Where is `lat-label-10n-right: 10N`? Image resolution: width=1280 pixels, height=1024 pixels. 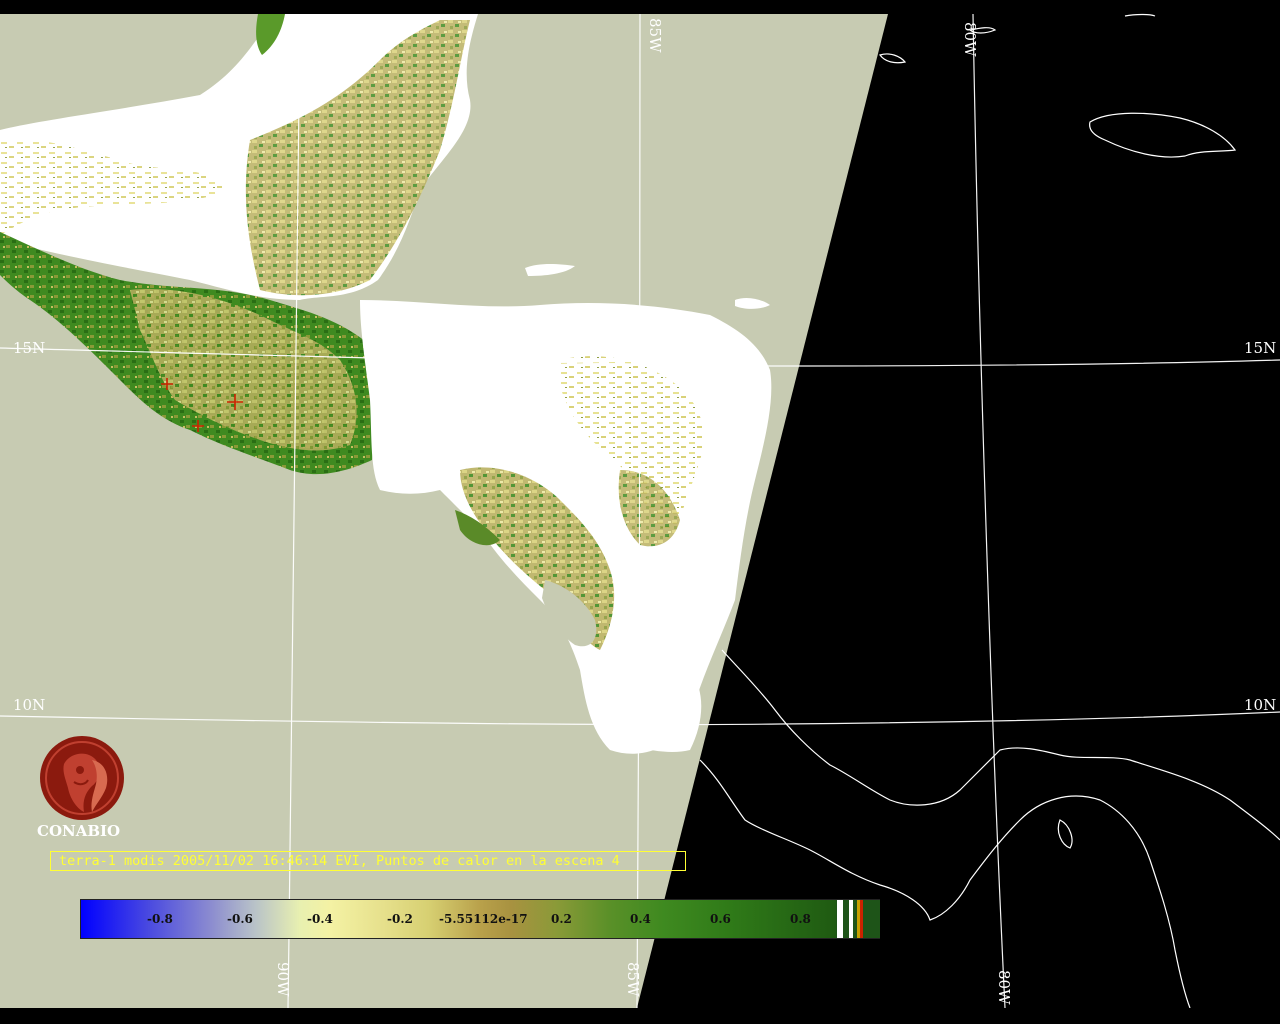
lat-label-10n-right: 10N is located at coordinates (1260, 705).